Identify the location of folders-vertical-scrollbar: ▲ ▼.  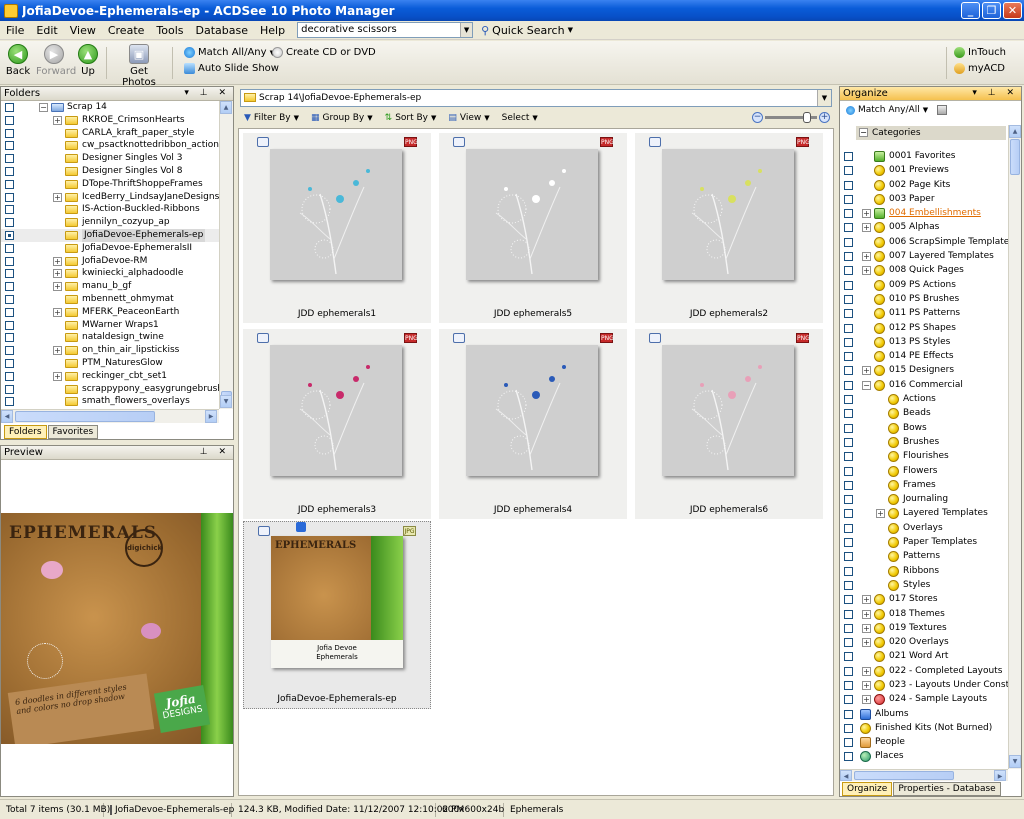
(226, 255).